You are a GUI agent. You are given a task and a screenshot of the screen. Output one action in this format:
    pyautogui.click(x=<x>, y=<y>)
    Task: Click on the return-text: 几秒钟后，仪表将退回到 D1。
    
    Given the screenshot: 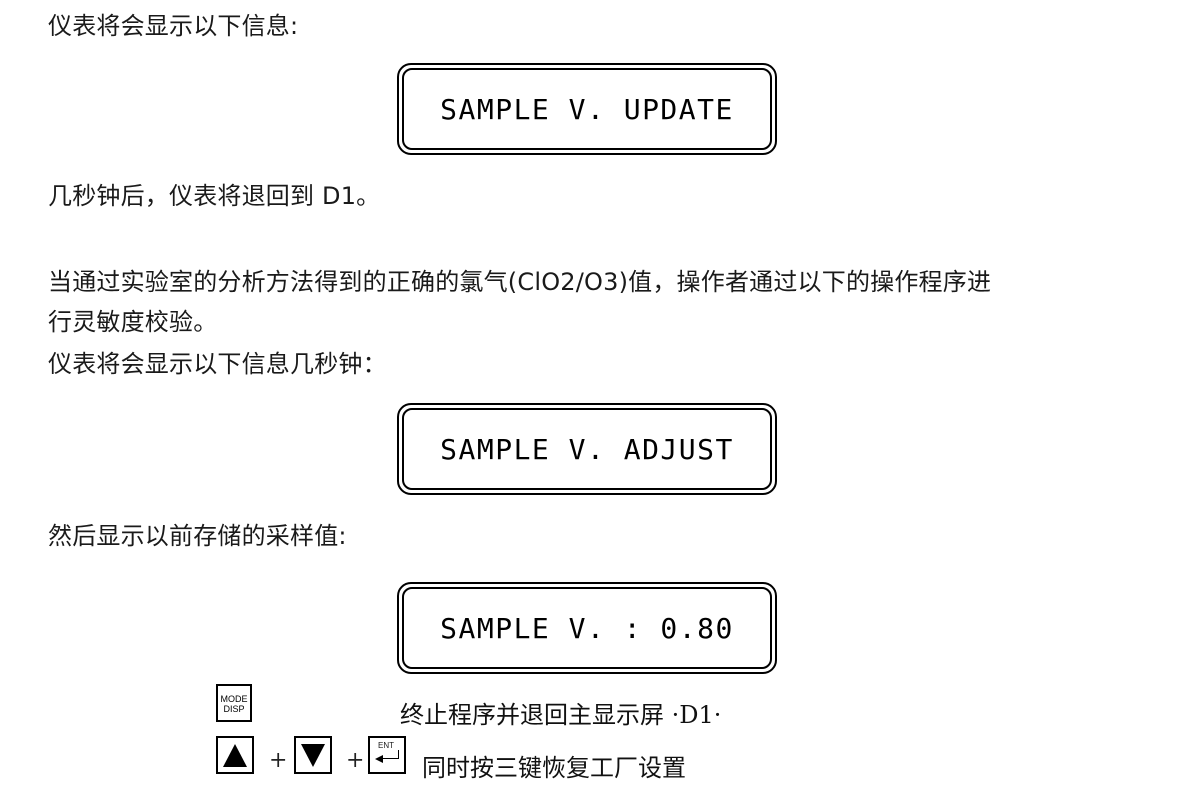 What is the action you would take?
    pyautogui.click(x=214, y=196)
    